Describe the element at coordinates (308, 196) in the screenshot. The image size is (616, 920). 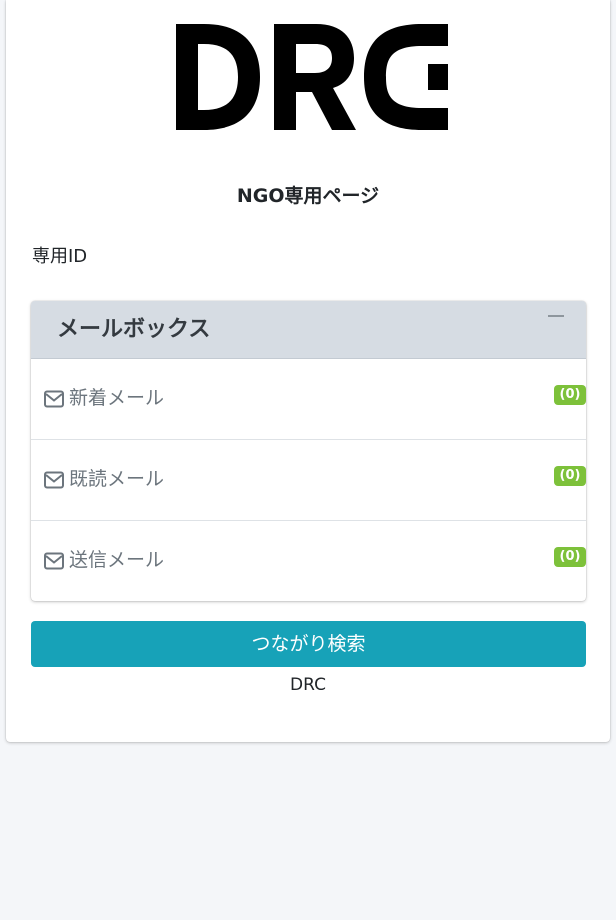
I see `page-title: NGO専用ページ` at that location.